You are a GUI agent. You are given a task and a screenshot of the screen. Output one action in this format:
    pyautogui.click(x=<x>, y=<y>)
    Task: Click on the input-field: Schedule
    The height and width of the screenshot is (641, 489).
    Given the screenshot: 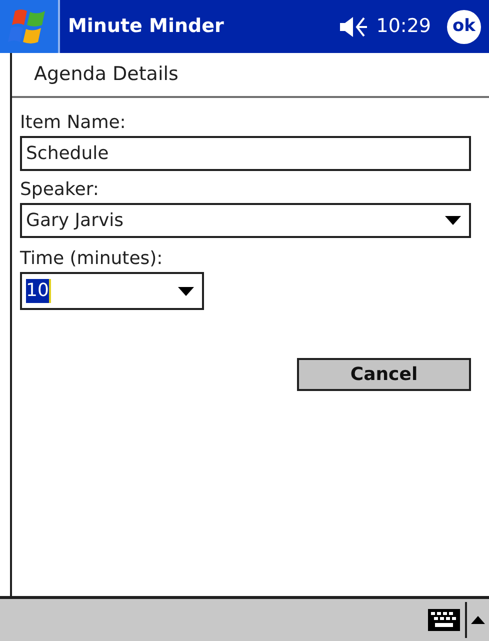 What is the action you would take?
    pyautogui.click(x=245, y=153)
    